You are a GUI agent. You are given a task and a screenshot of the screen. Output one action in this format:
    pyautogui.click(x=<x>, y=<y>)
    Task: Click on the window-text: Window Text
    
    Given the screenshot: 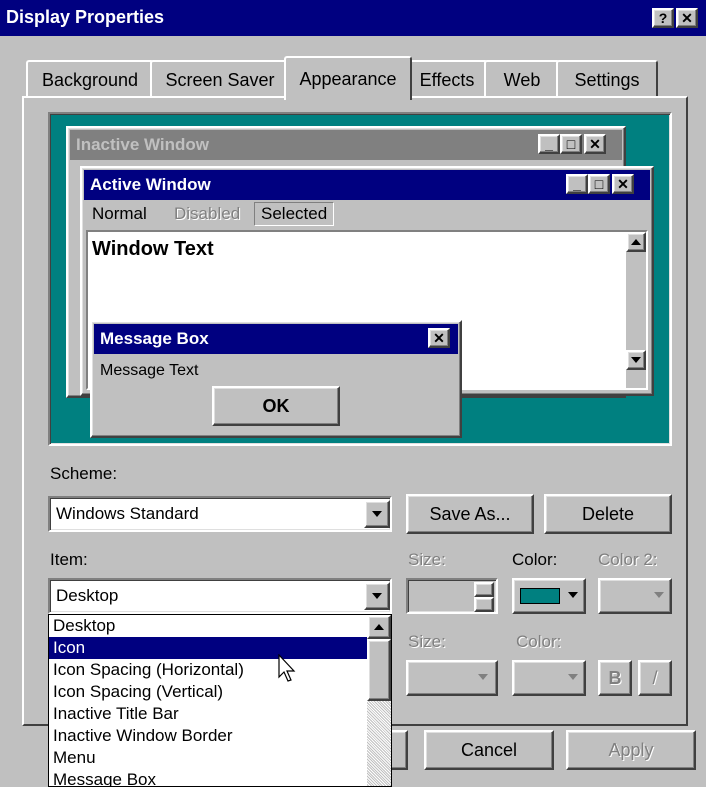 What is the action you would take?
    pyautogui.click(x=153, y=249)
    